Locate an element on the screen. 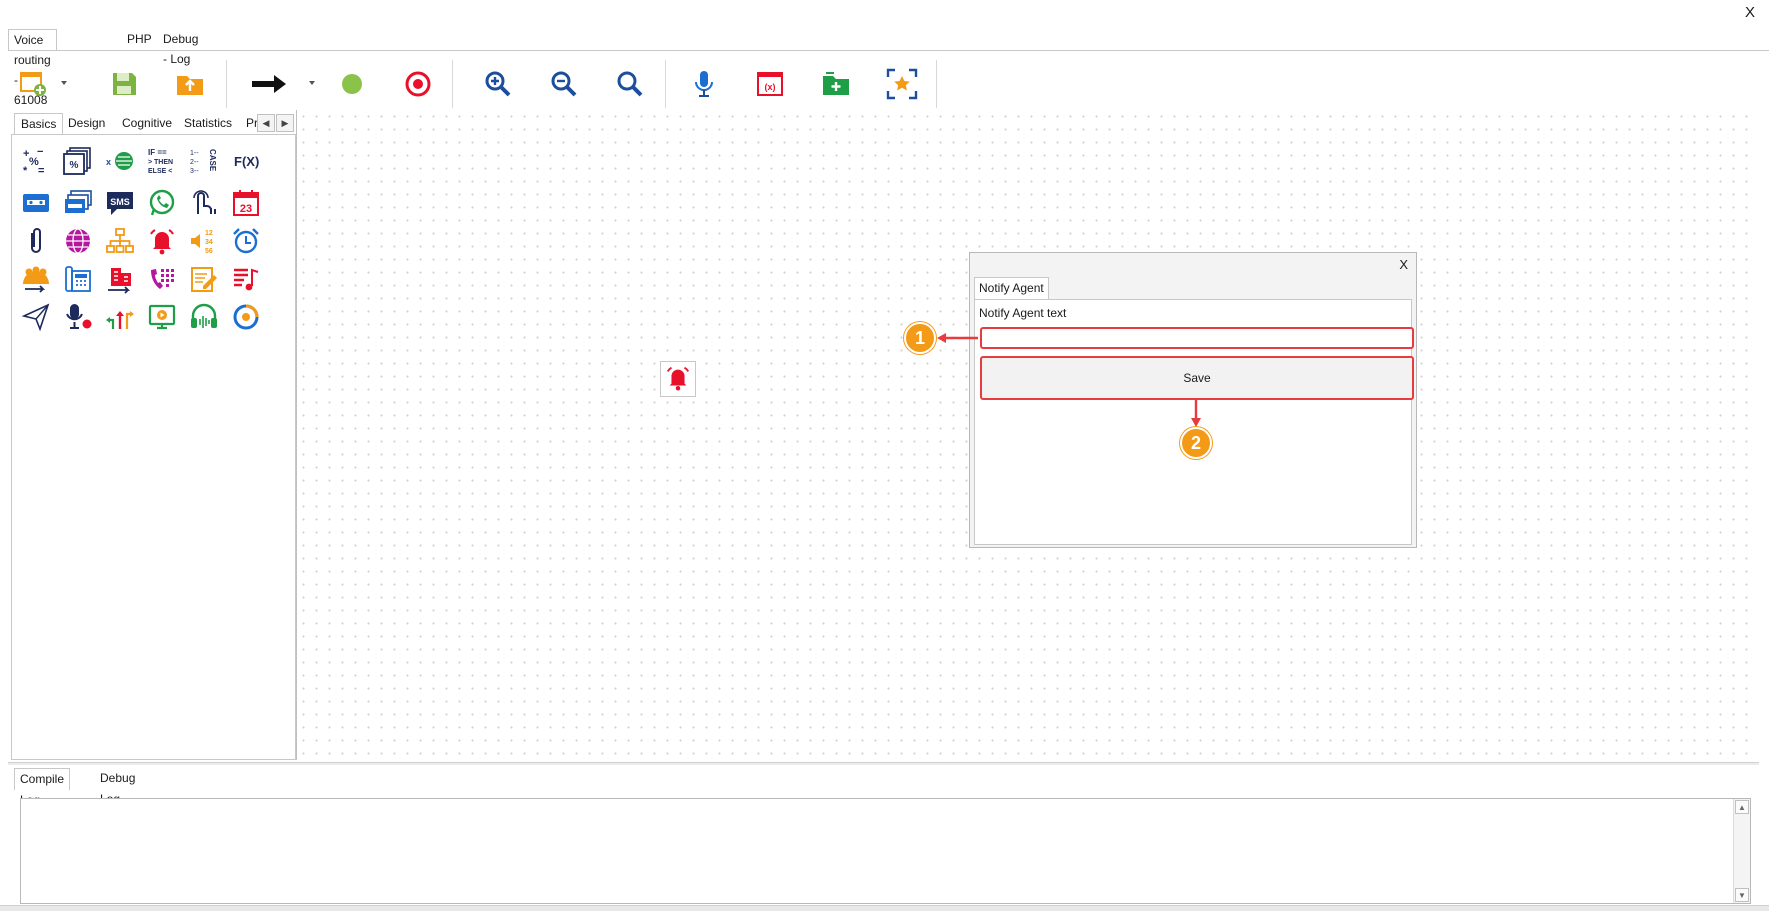  split-arrows-icon is located at coordinates (120, 317).